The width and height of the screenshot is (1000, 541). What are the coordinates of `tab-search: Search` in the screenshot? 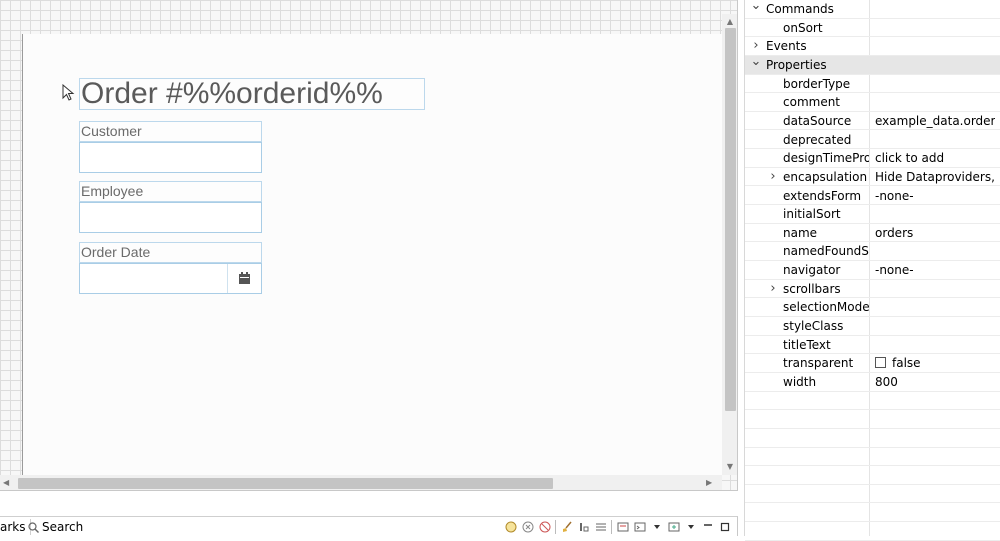 It's located at (55, 527).